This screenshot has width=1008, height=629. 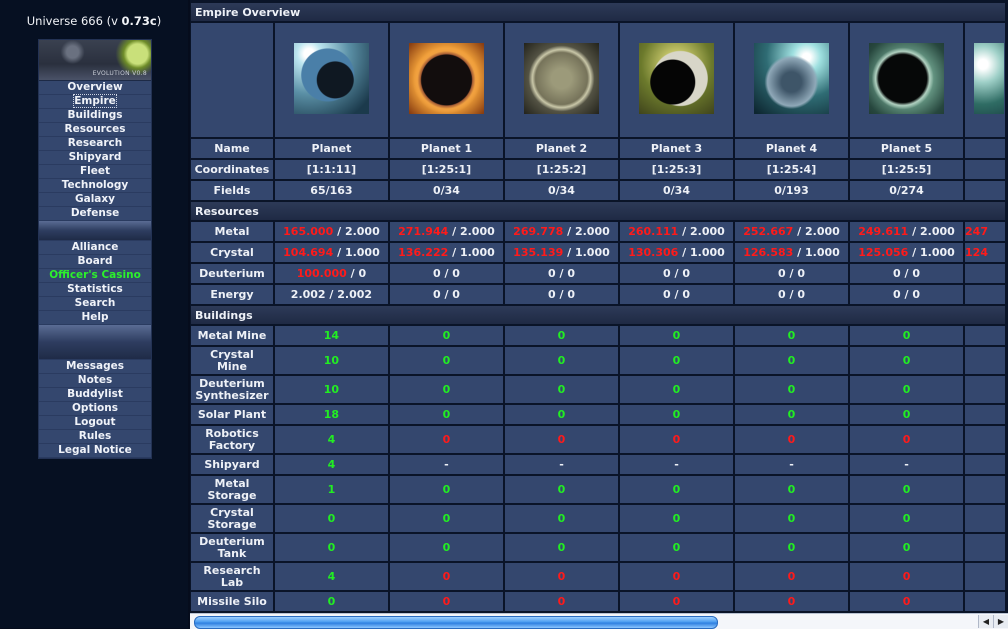 What do you see at coordinates (331, 78) in the screenshot?
I see `planet-image-blue` at bounding box center [331, 78].